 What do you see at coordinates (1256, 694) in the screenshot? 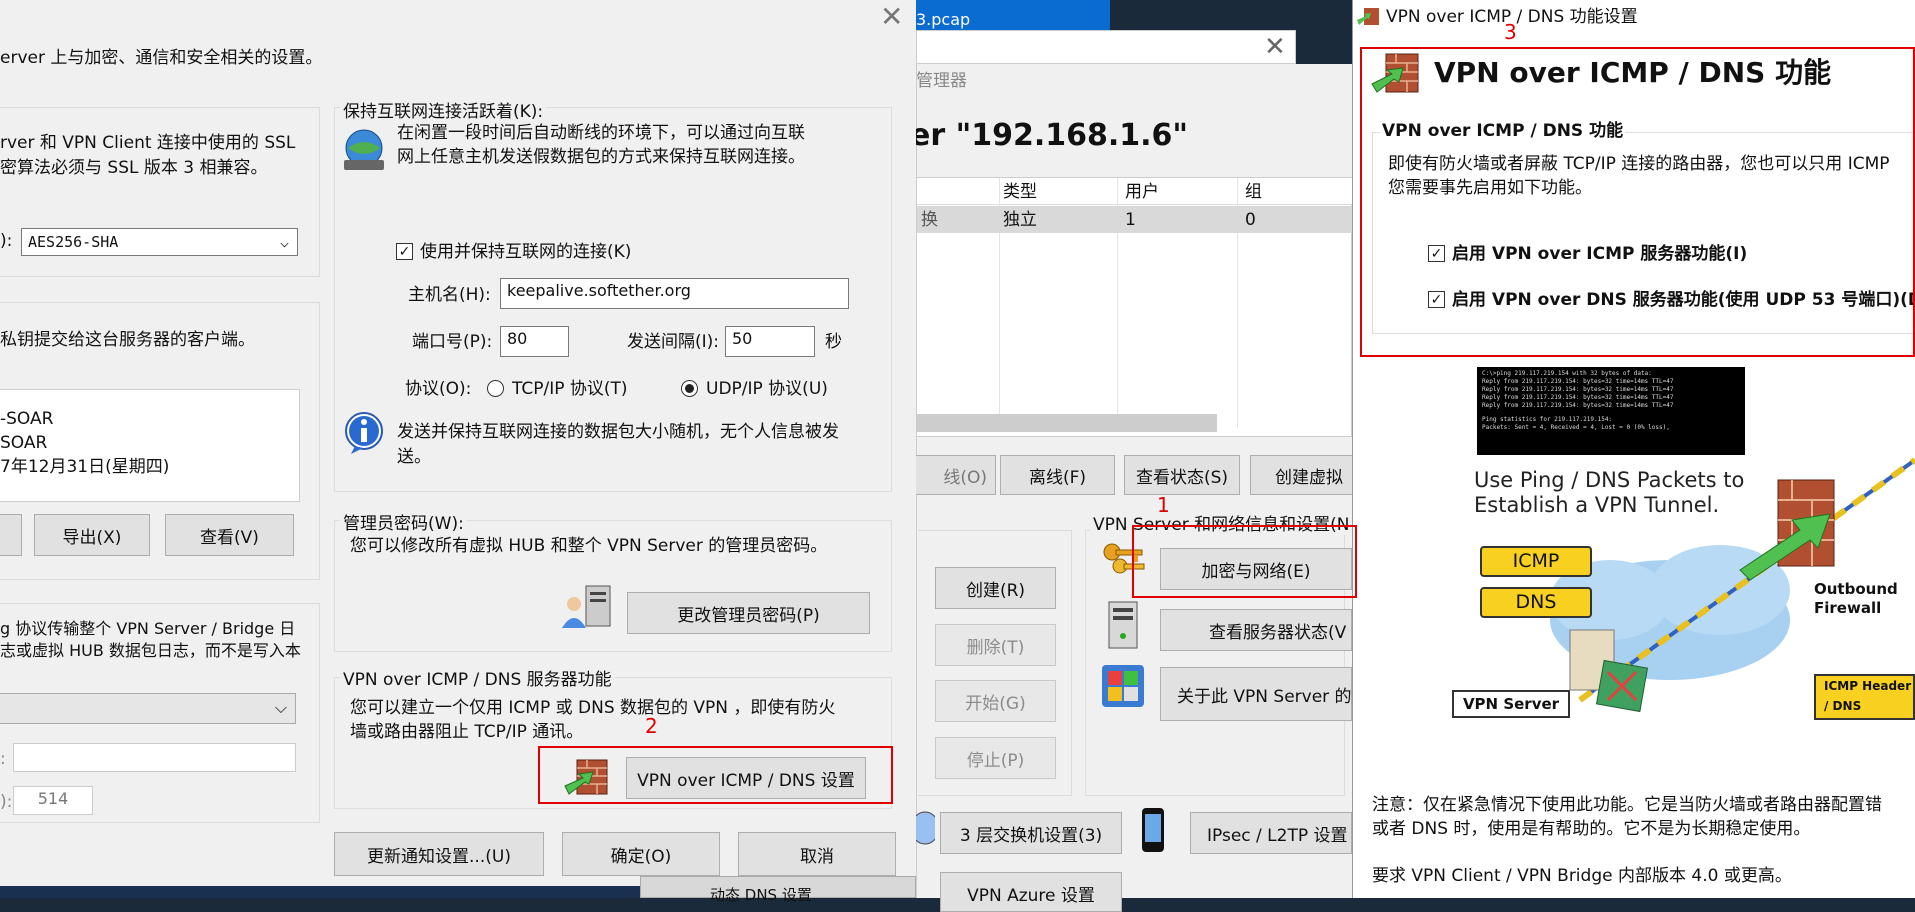
I see `about-server-button: 关于此 VPN Server 的` at bounding box center [1256, 694].